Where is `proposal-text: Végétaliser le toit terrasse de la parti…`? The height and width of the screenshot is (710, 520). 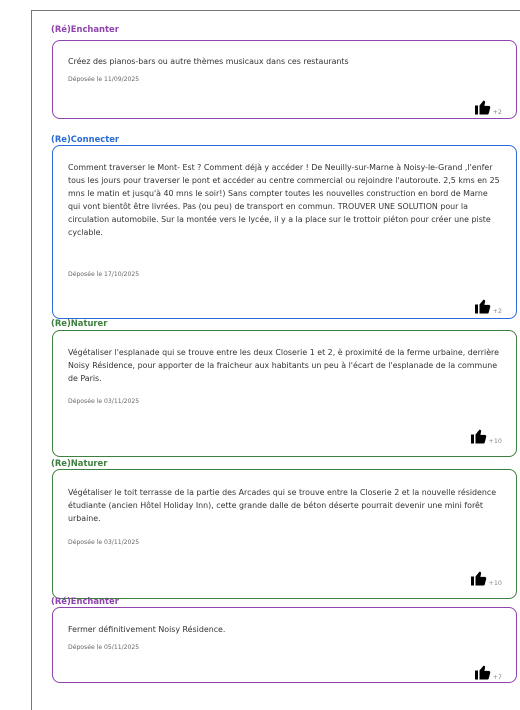
proposal-text: Végétaliser le toit terrasse de la parti… is located at coordinates (282, 505).